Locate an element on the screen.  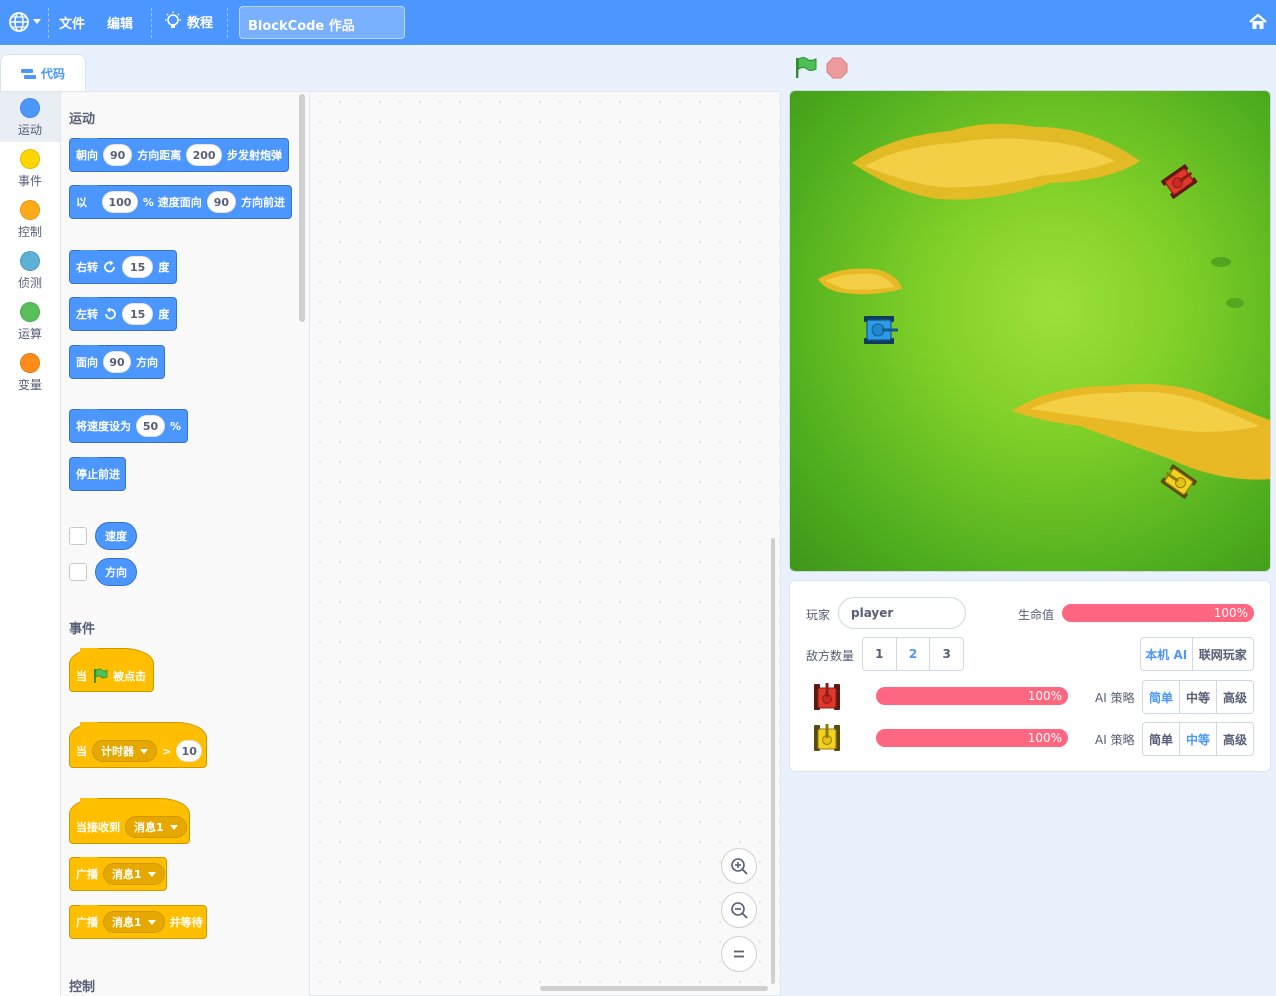
zoom-out-button is located at coordinates (739, 910).